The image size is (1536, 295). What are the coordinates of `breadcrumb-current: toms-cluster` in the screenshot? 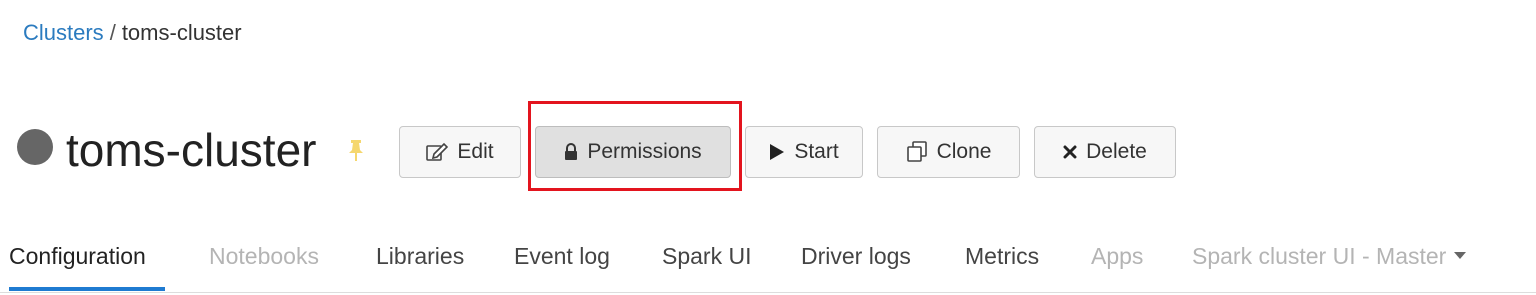 It's located at (181, 32).